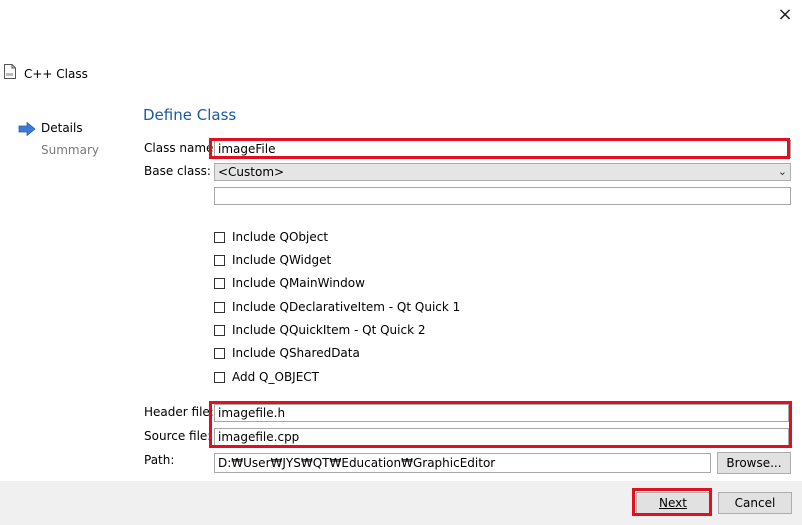  I want to click on header-file-label: Header file:, so click(179, 412).